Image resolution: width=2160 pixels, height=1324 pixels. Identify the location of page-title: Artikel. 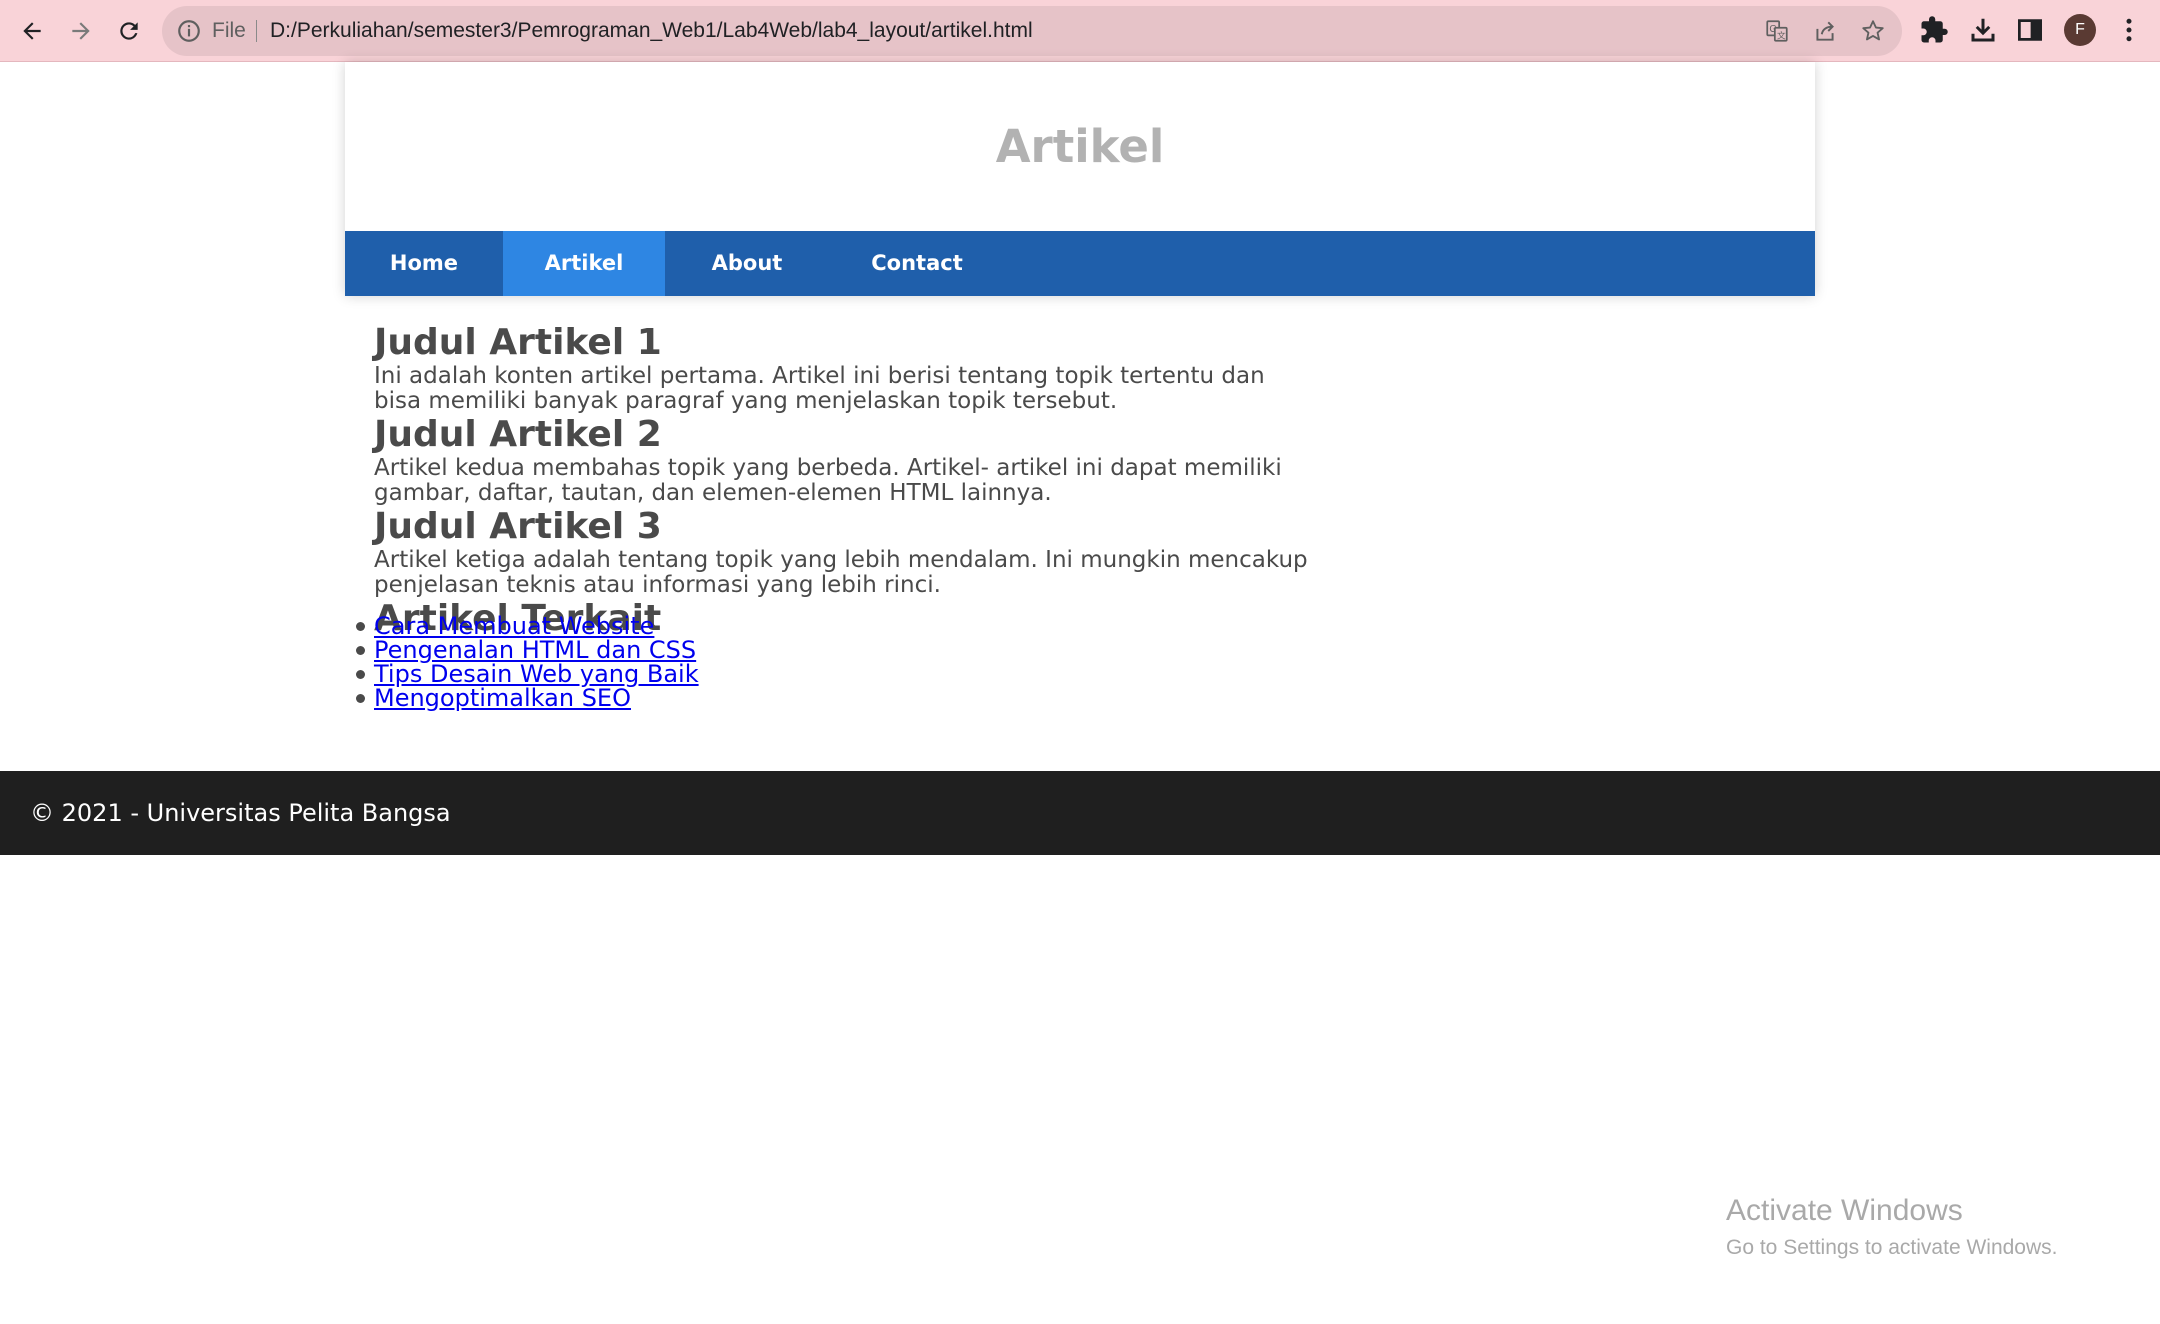
(1080, 146).